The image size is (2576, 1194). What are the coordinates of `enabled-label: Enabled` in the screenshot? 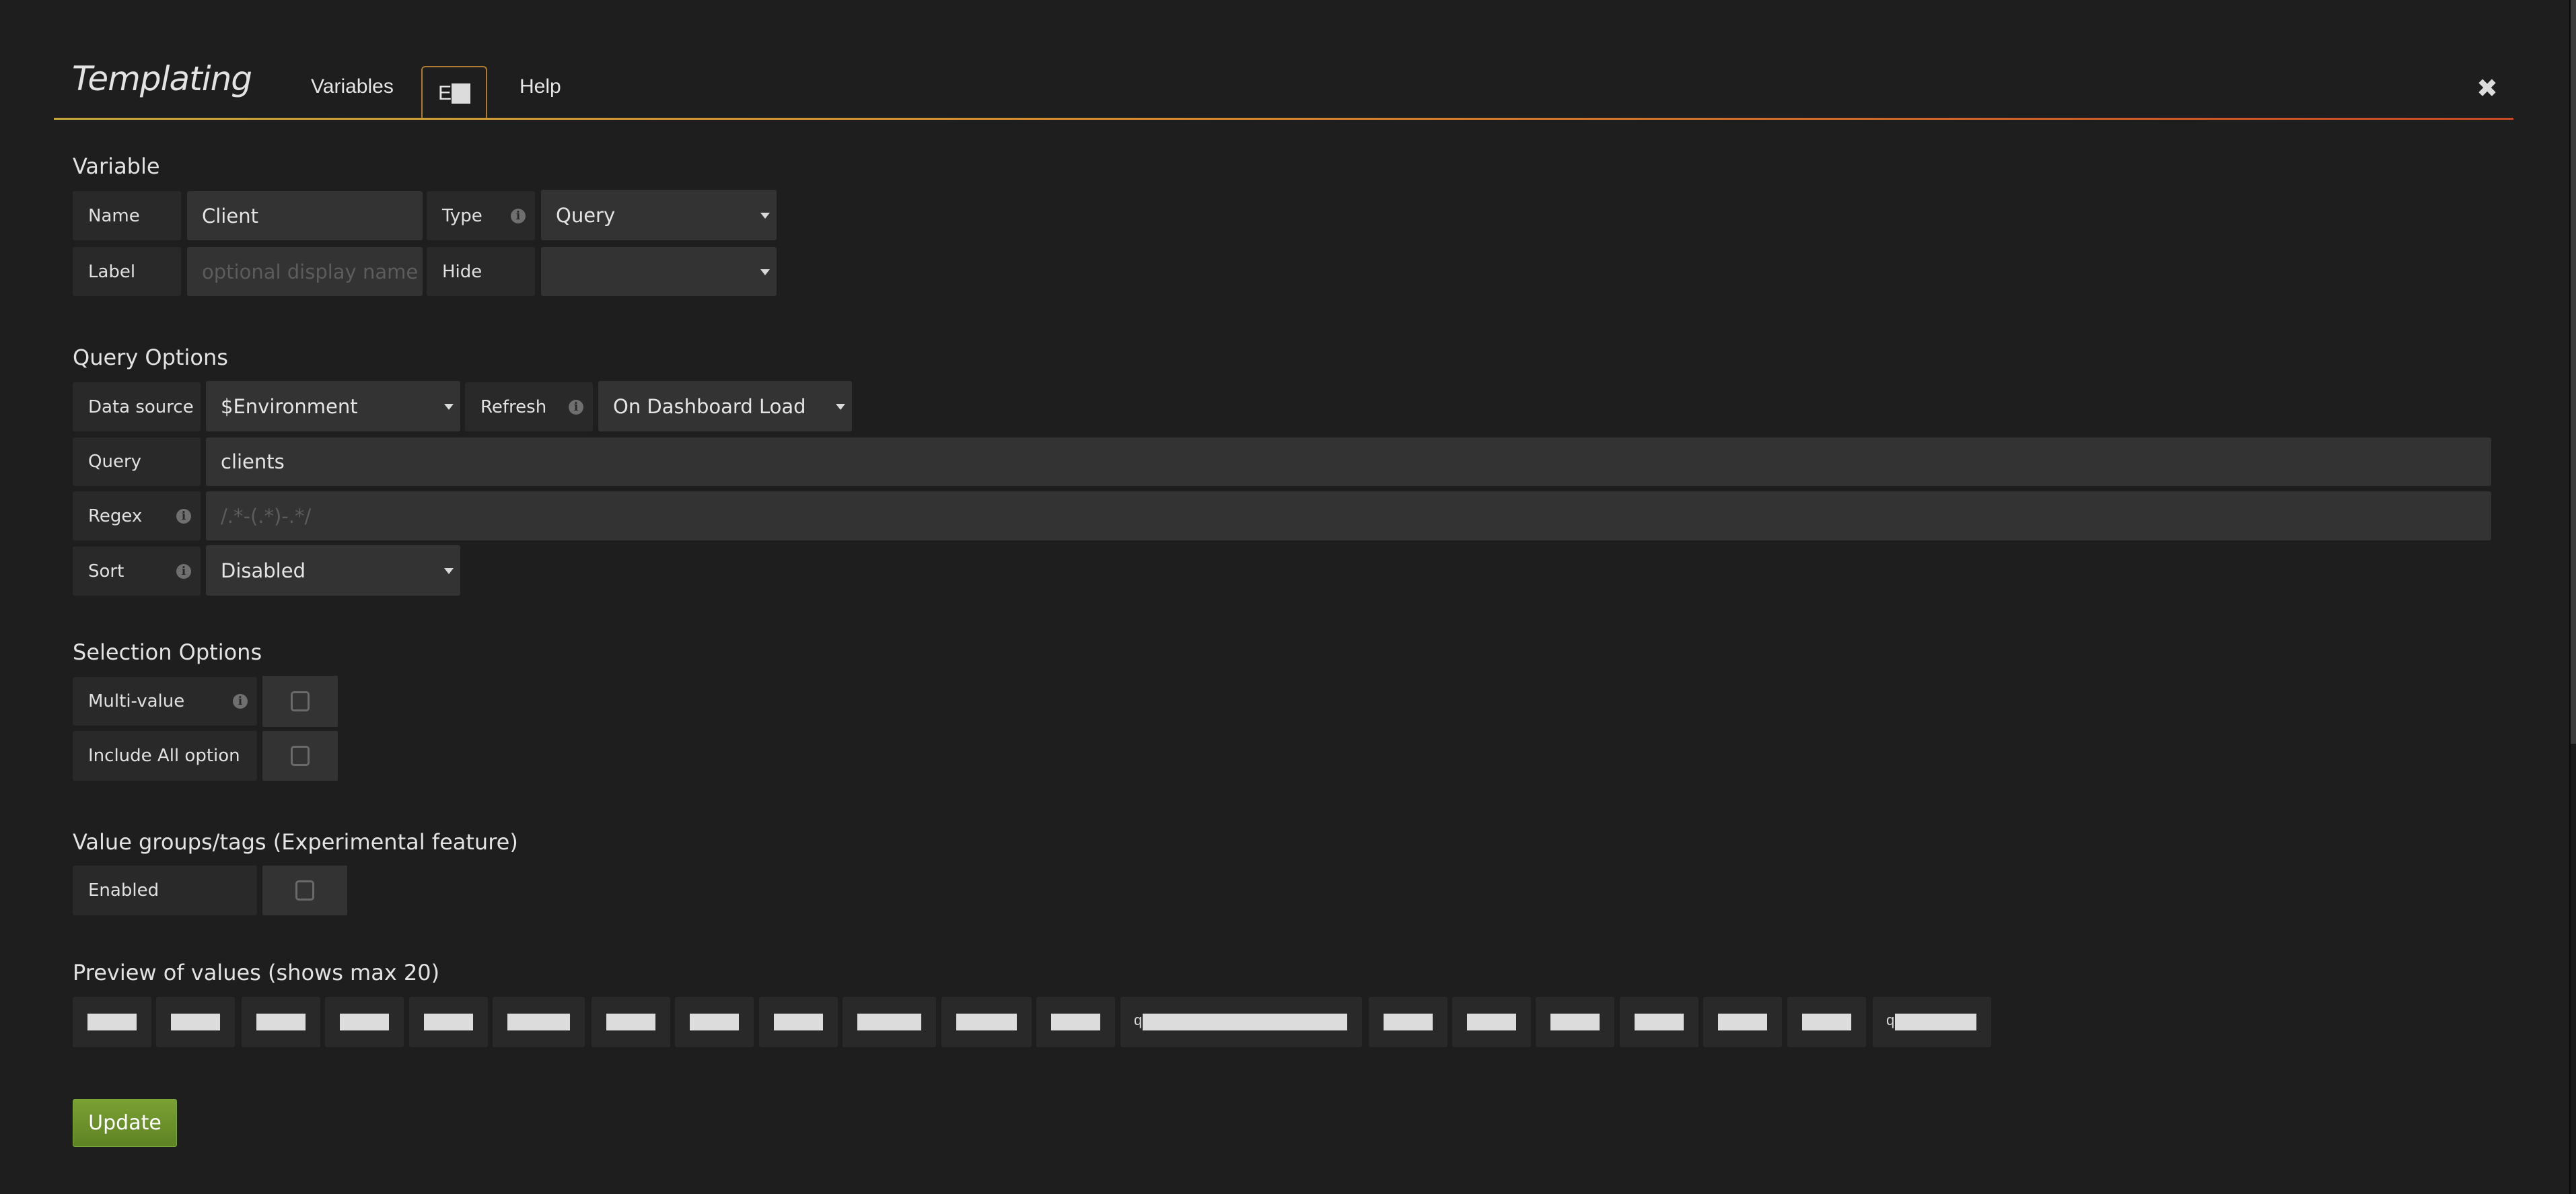 It's located at (165, 890).